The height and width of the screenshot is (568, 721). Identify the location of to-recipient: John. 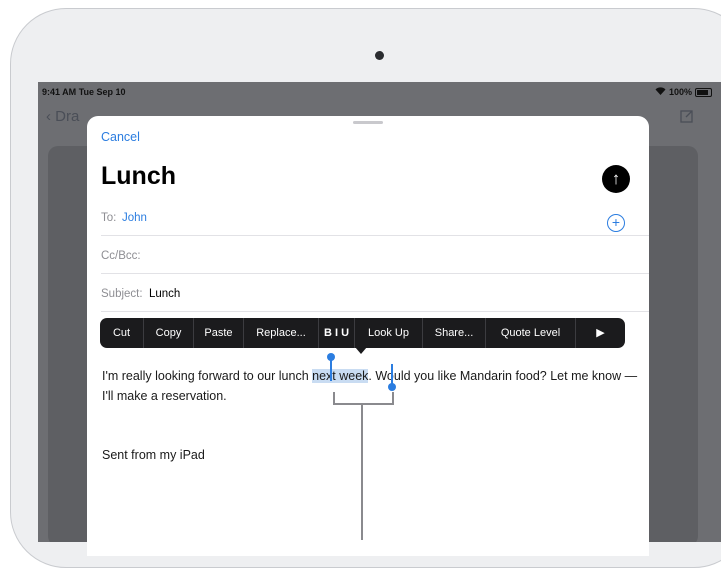
(134, 218).